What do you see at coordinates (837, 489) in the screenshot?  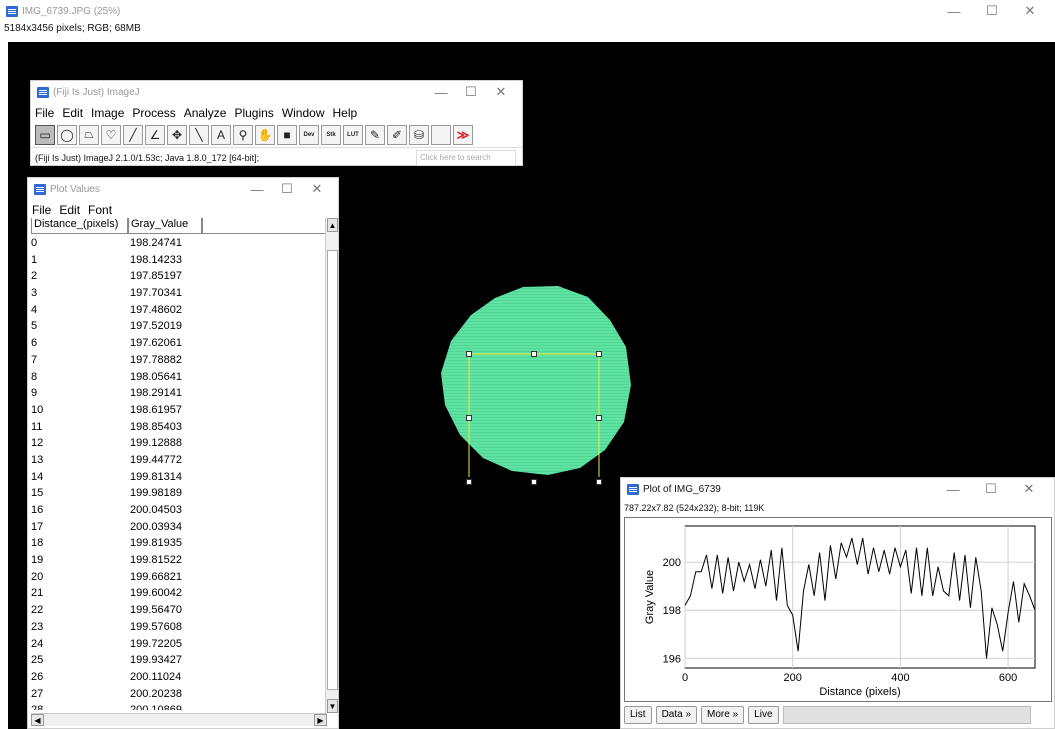 I see `plot-titlebar: Plot of IMG_6739 — ☐ ✕` at bounding box center [837, 489].